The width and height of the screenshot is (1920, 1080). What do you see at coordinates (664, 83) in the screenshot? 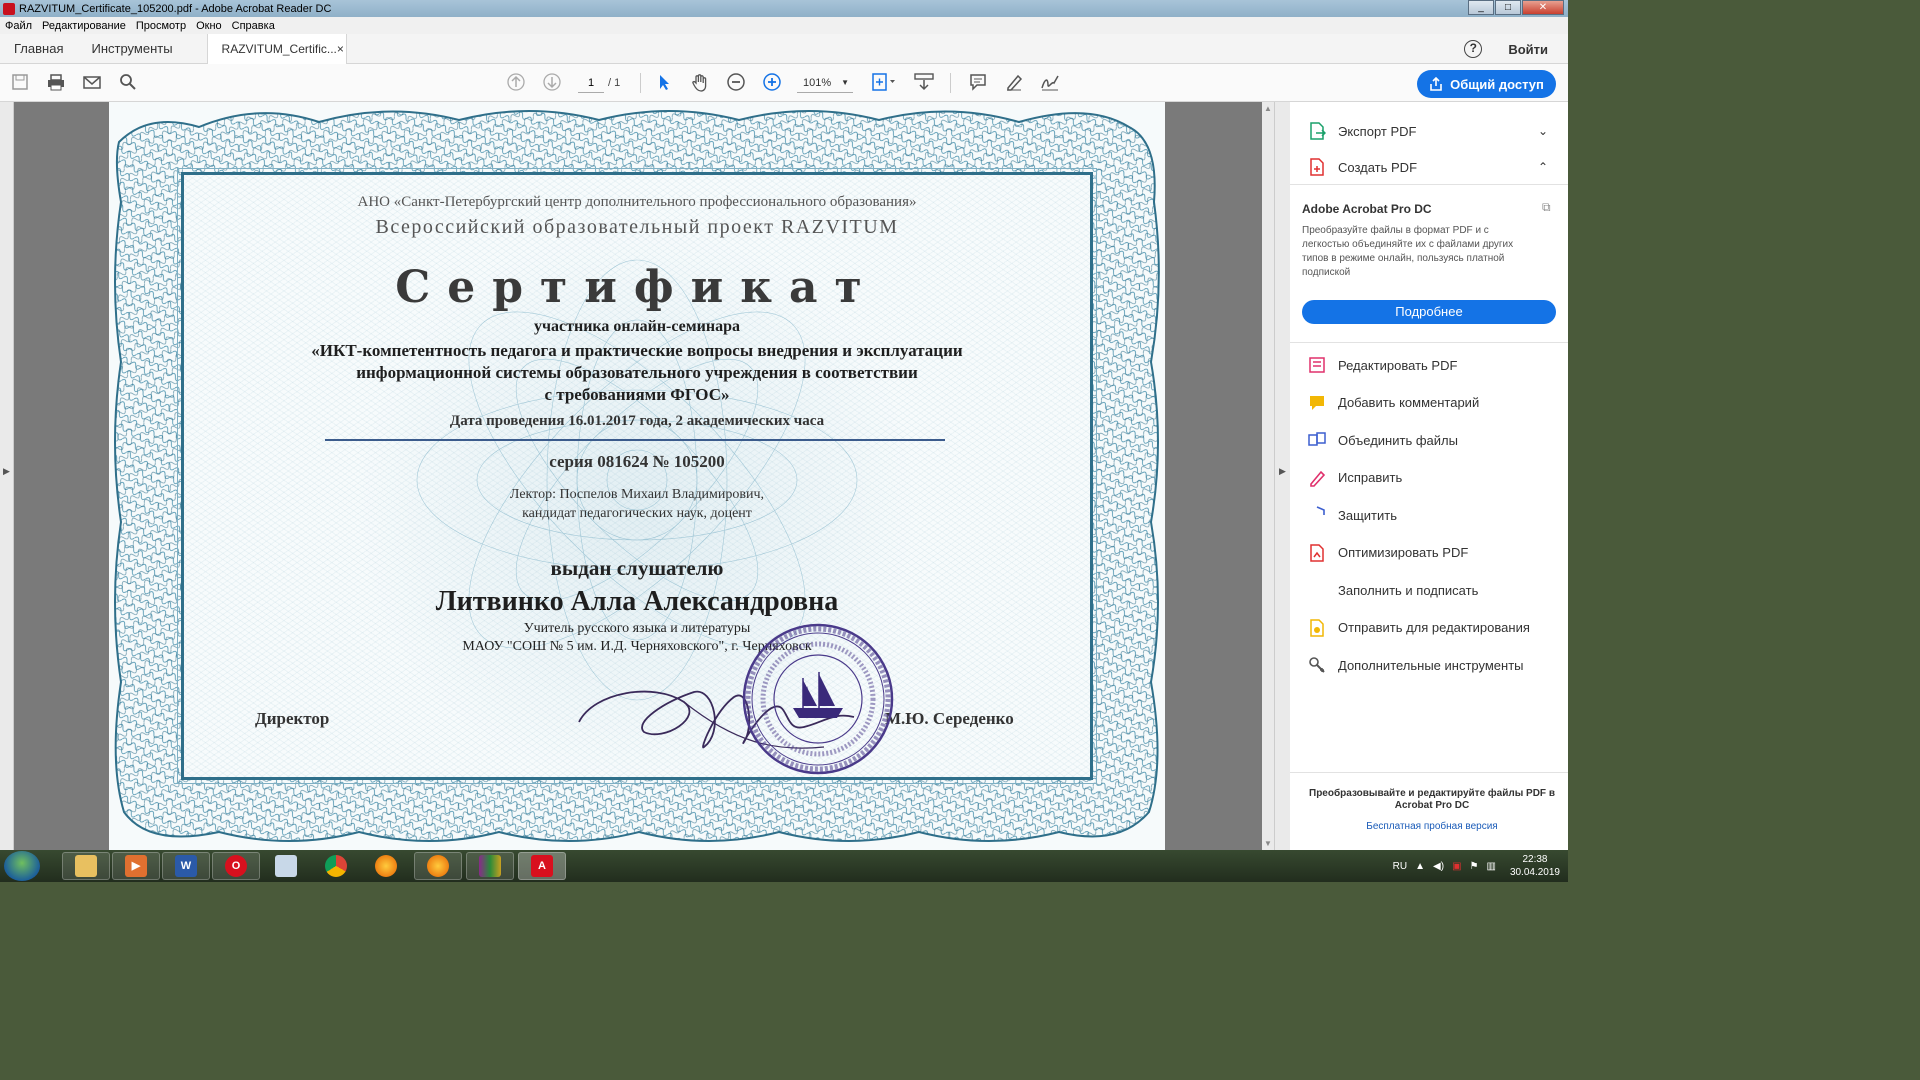
I see `select-tool-icon` at bounding box center [664, 83].